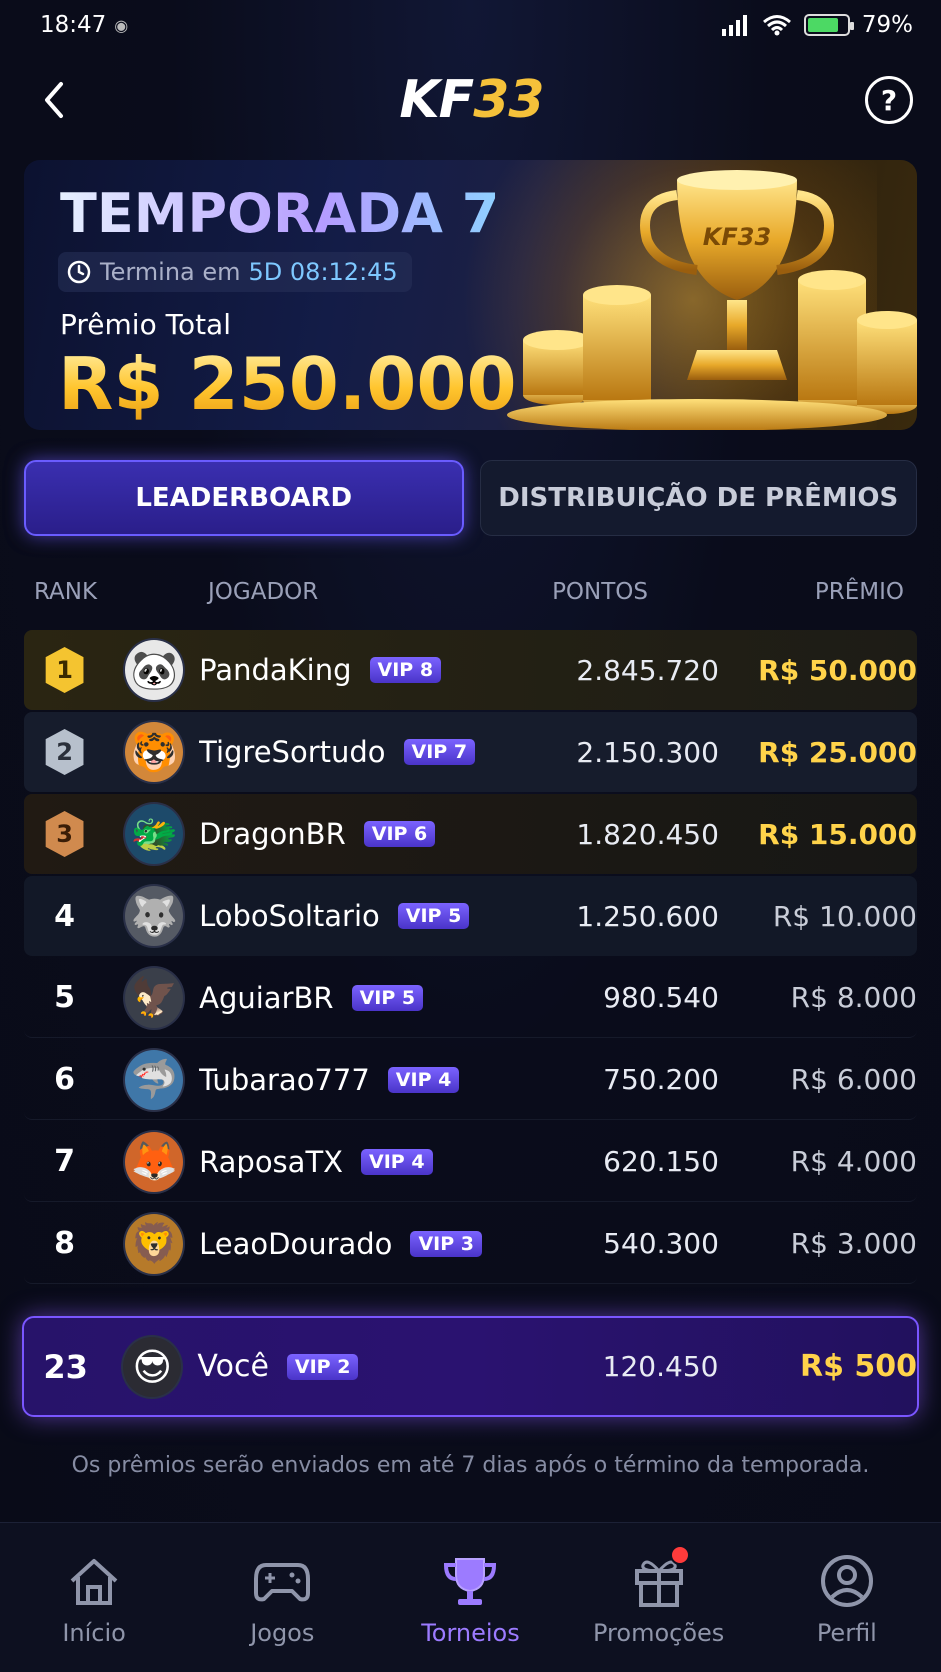  I want to click on player-points: 2.845.720, so click(647, 670).